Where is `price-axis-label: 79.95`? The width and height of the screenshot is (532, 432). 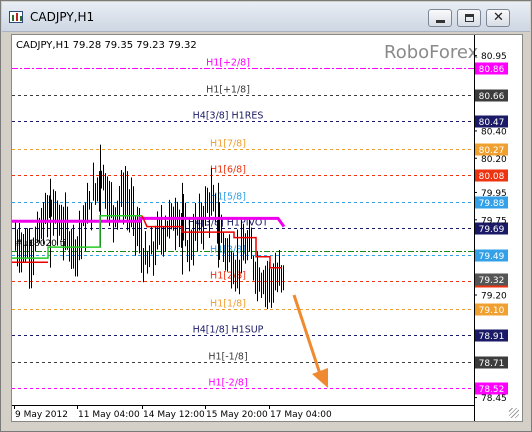
price-axis-label: 79.95 is located at coordinates (494, 194).